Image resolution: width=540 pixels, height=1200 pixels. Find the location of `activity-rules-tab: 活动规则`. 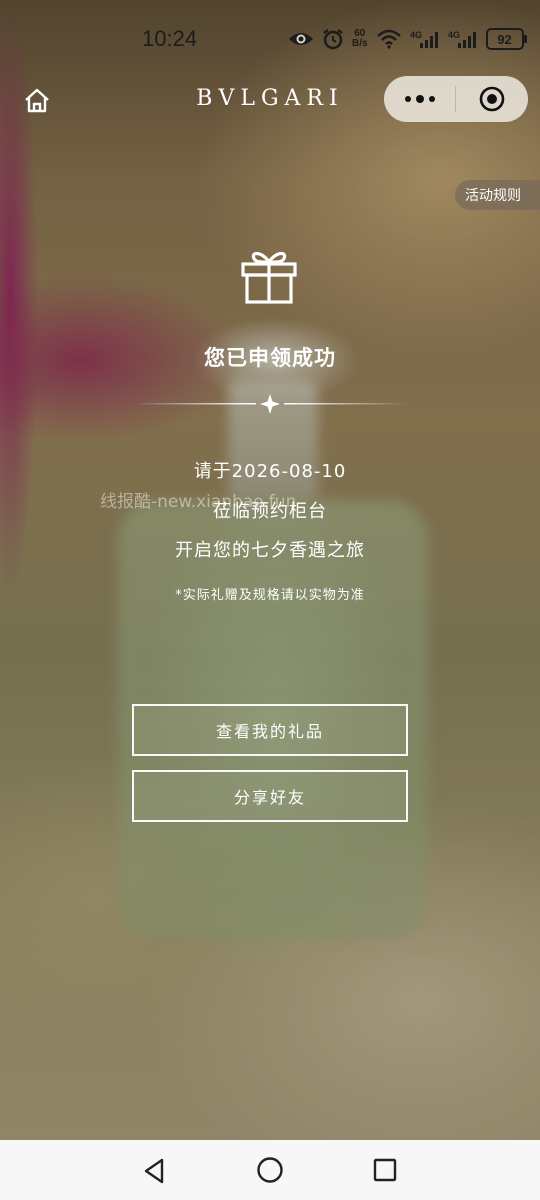

activity-rules-tab: 活动规则 is located at coordinates (497, 195).